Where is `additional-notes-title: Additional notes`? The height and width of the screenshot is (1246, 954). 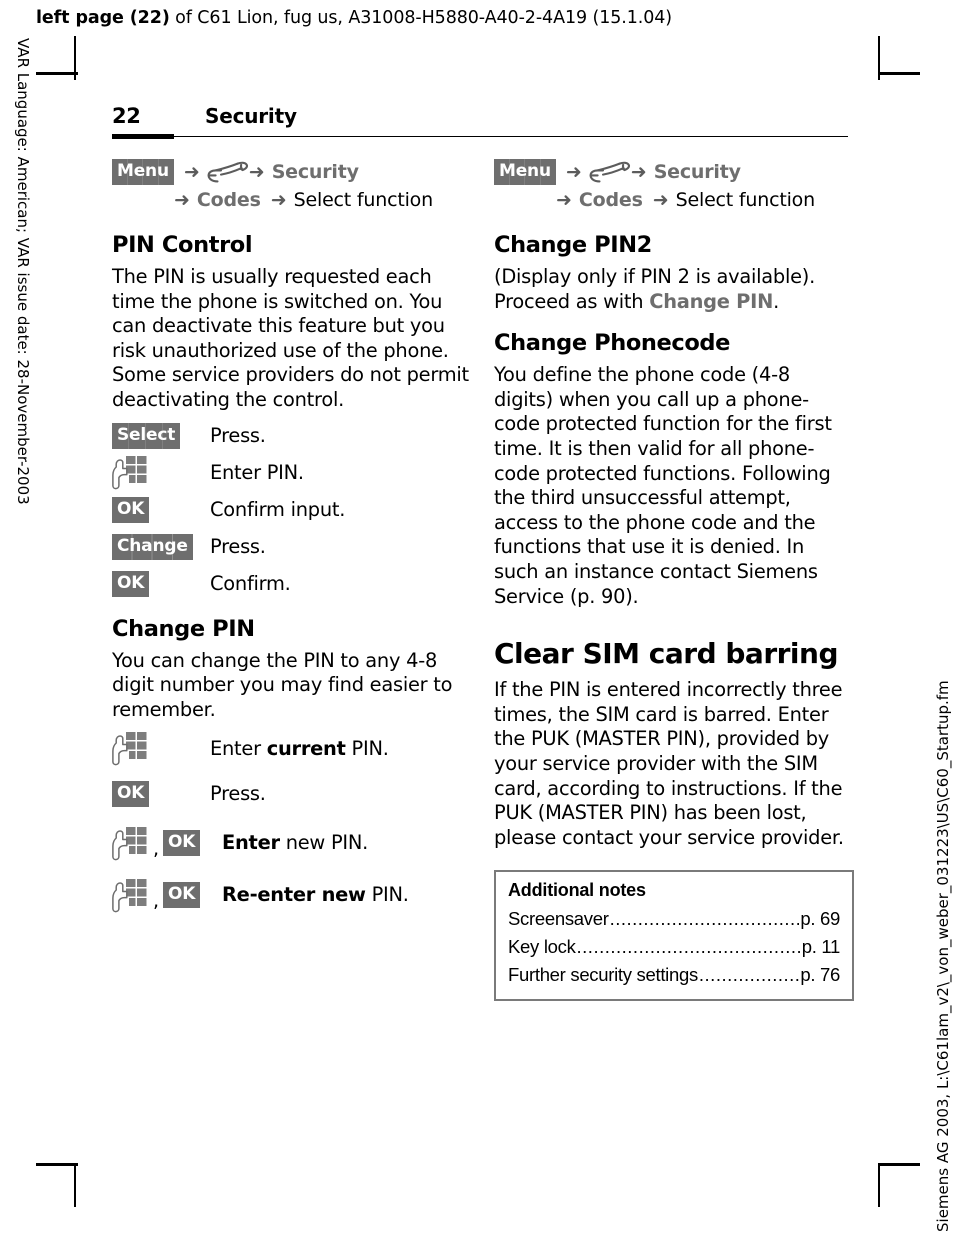 additional-notes-title: Additional notes is located at coordinates (577, 890).